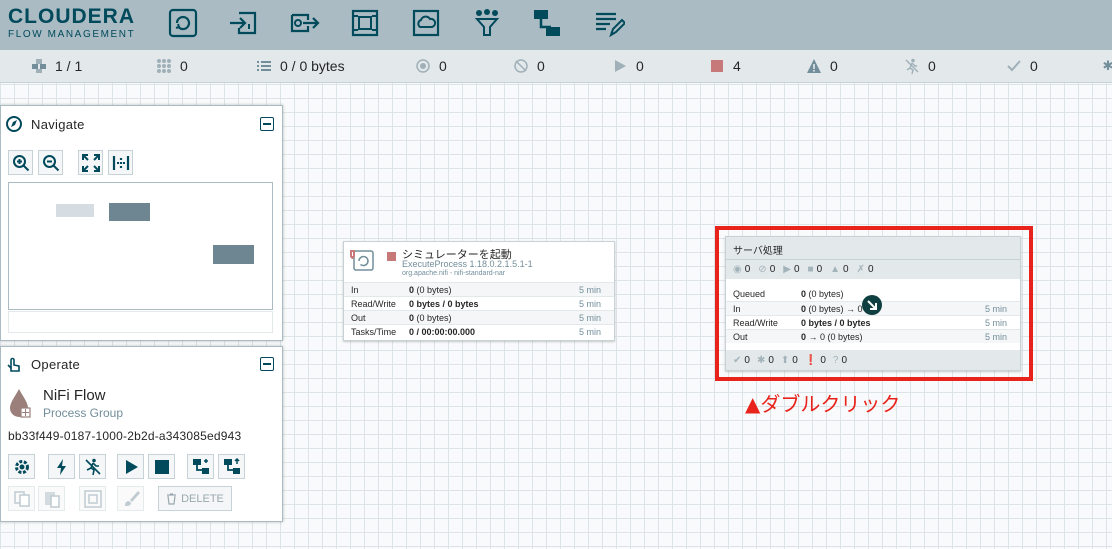 This screenshot has height=549, width=1112. I want to click on cluster-icon, so click(39, 66).